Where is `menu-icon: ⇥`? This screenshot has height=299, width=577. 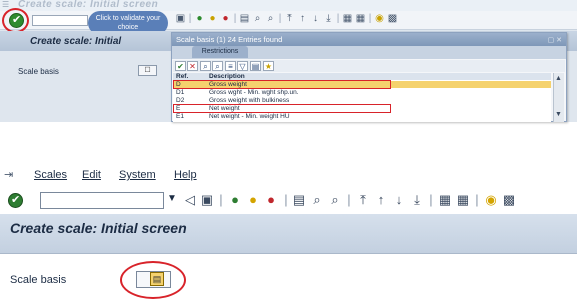 menu-icon: ⇥ is located at coordinates (12, 174).